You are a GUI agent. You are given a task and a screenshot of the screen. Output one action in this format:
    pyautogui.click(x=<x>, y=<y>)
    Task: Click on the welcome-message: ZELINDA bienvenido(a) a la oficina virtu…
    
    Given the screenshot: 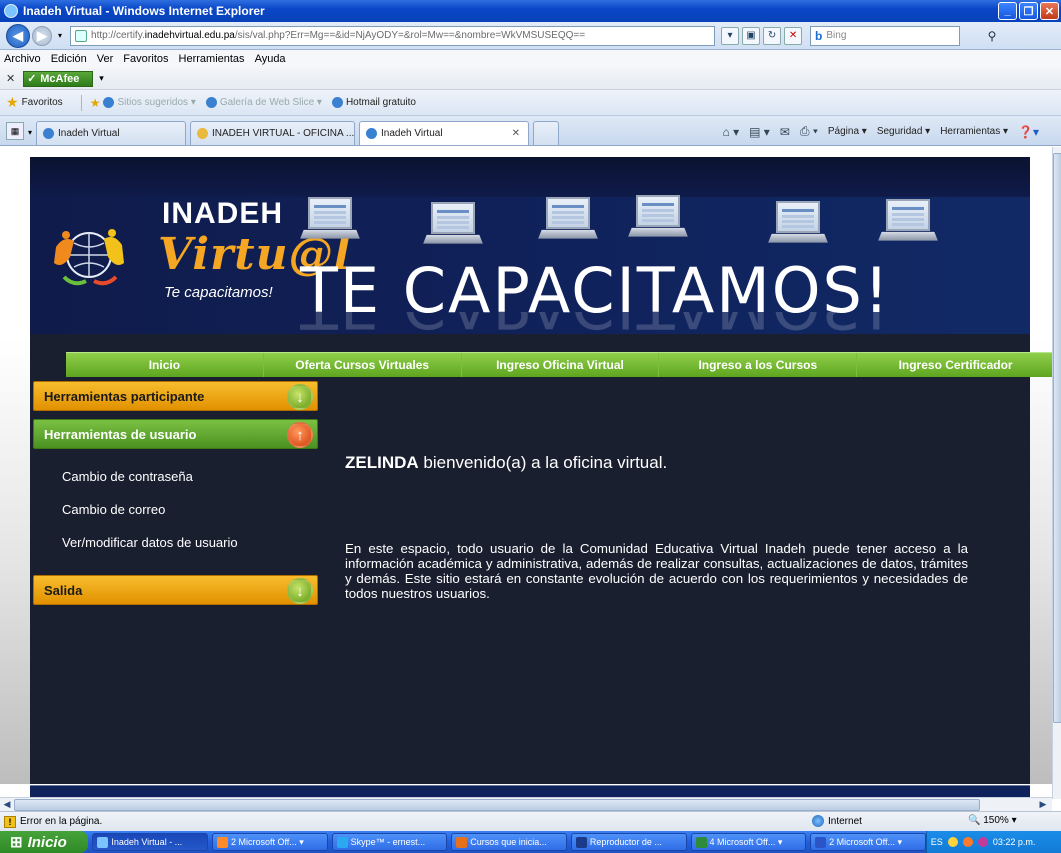 What is the action you would take?
    pyautogui.click(x=506, y=463)
    